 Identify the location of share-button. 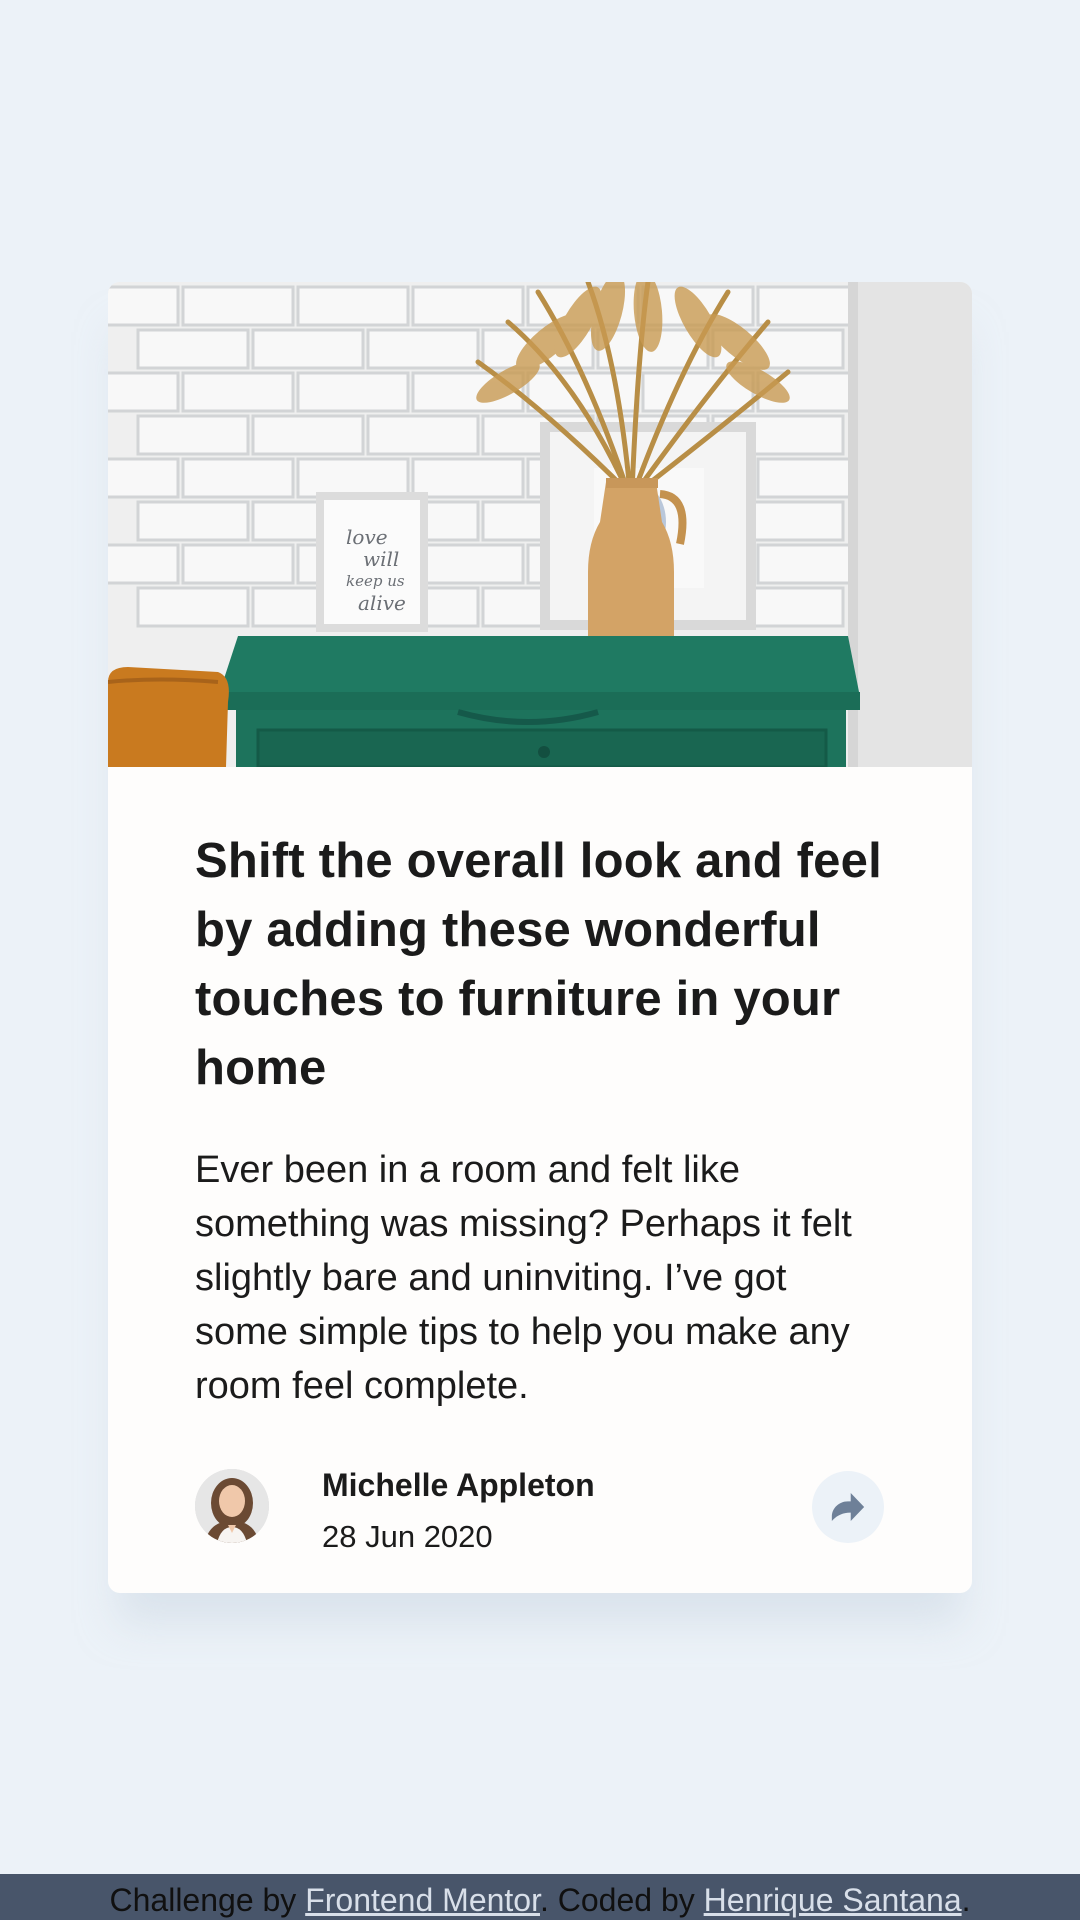
(848, 1507).